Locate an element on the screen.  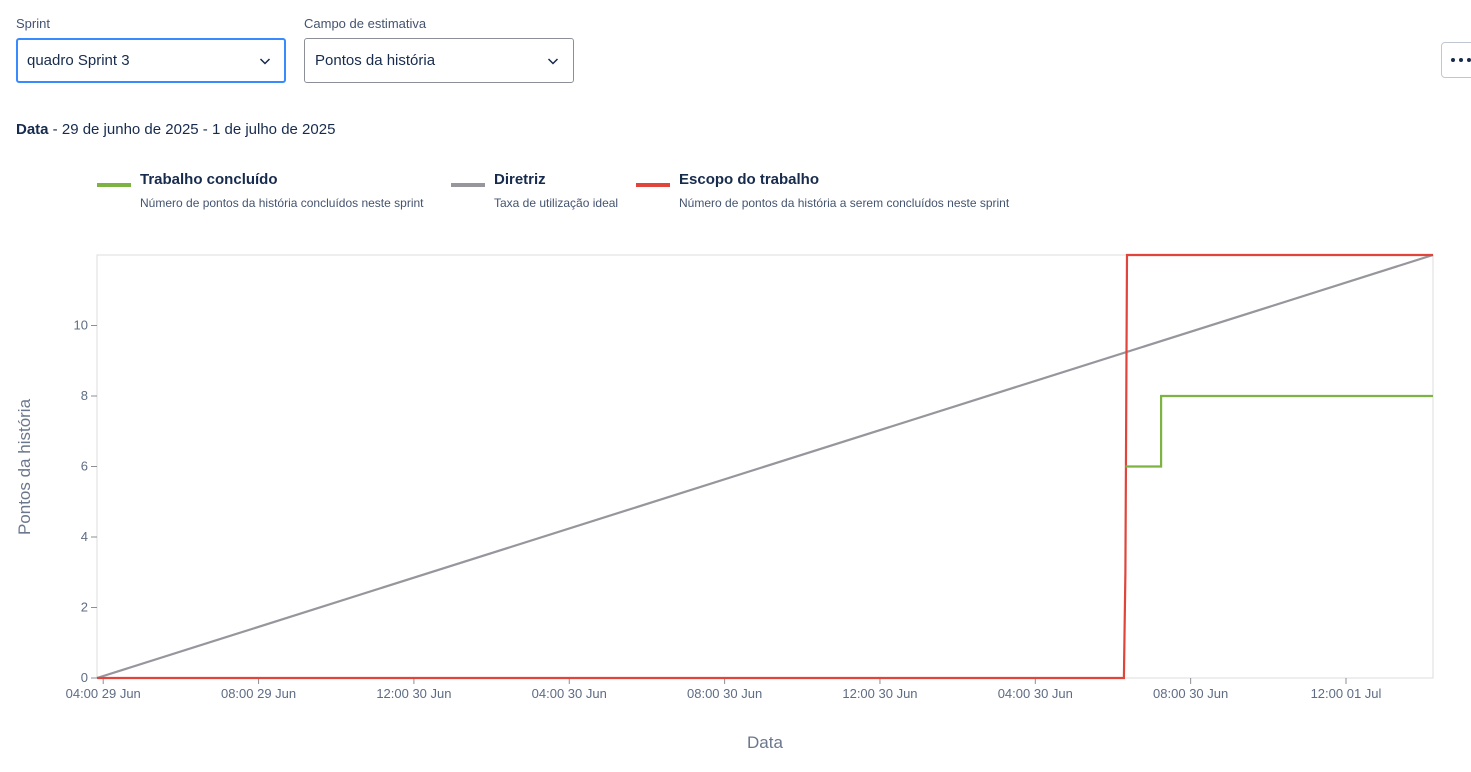
x-axis-title: Data is located at coordinates (765, 742).